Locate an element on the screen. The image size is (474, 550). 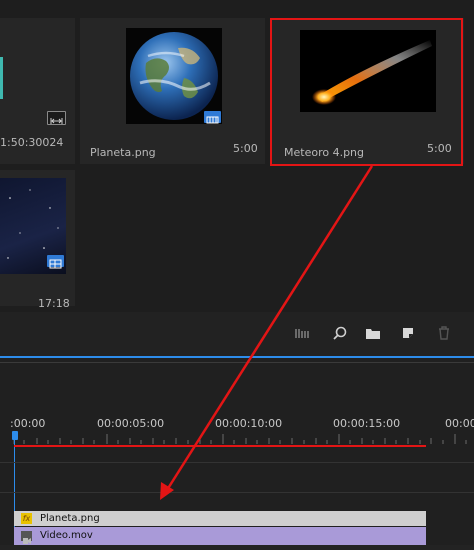
list-view-icon is located at coordinates (302, 333).